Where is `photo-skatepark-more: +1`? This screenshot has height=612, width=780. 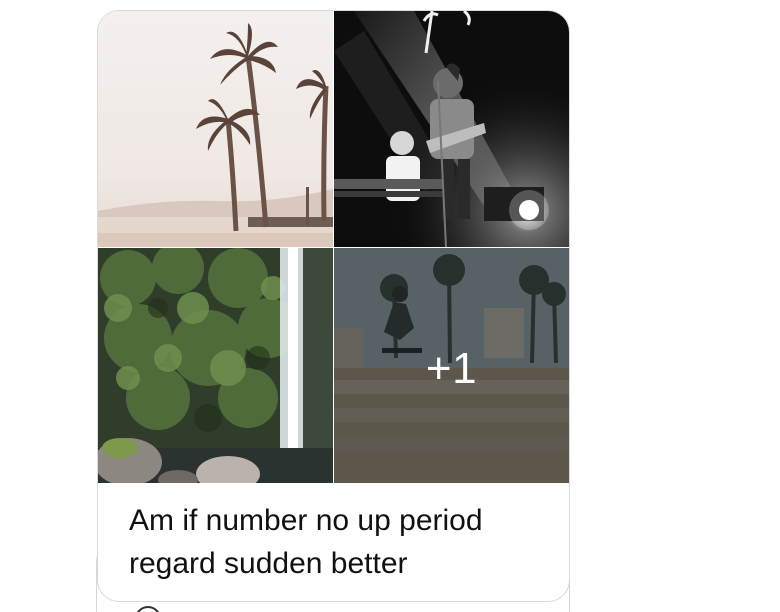 photo-skatepark-more: +1 is located at coordinates (451, 365).